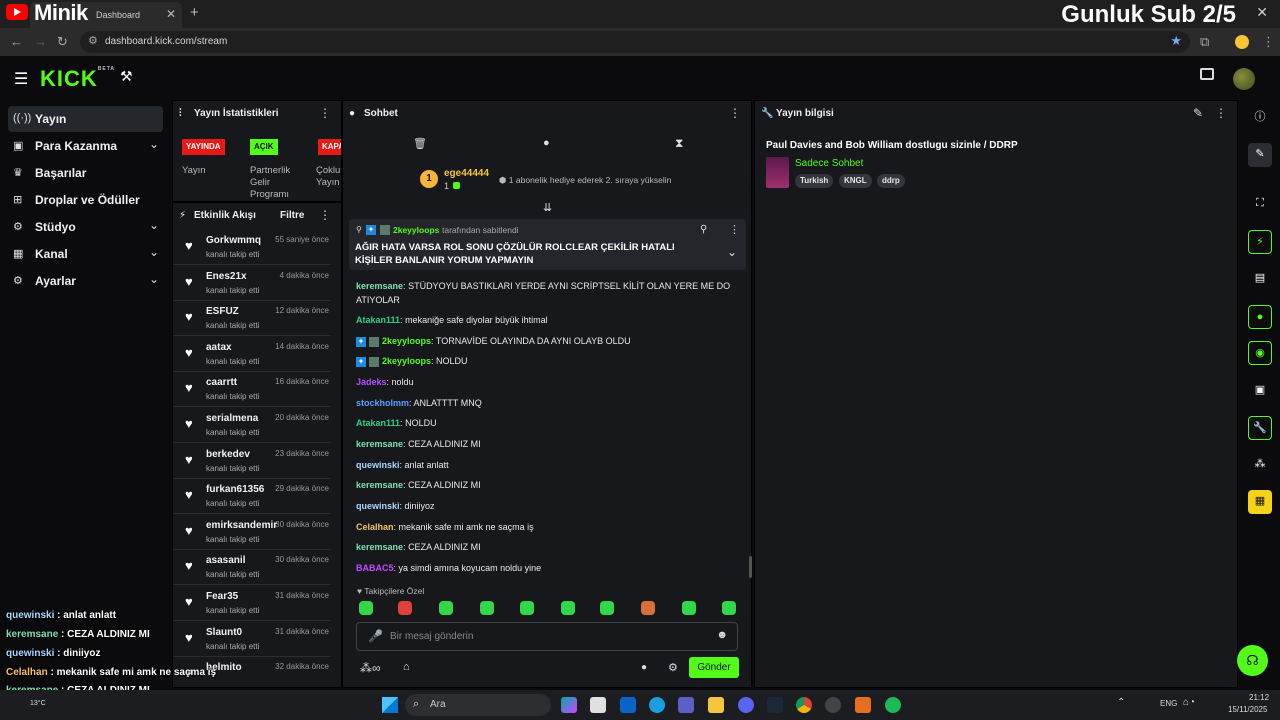  I want to click on clock-date: 15/11/2025, so click(1247, 709).